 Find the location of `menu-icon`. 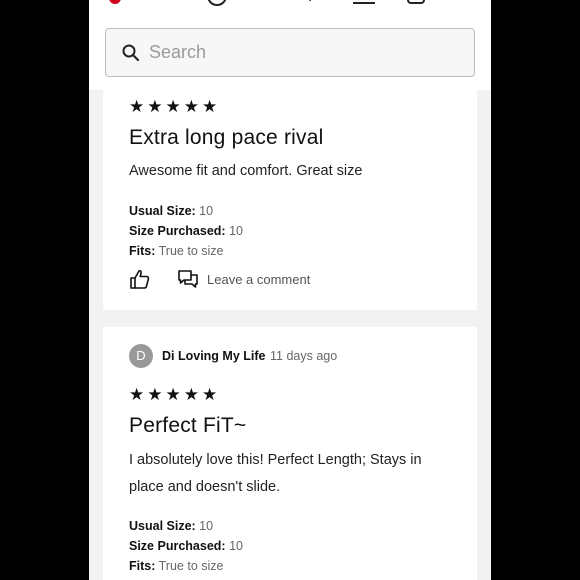

menu-icon is located at coordinates (364, 3).